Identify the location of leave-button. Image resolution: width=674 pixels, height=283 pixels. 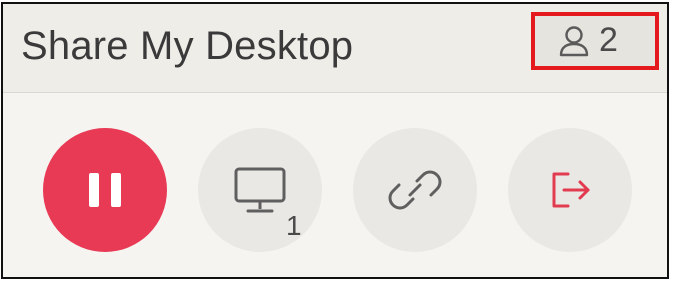
(570, 190).